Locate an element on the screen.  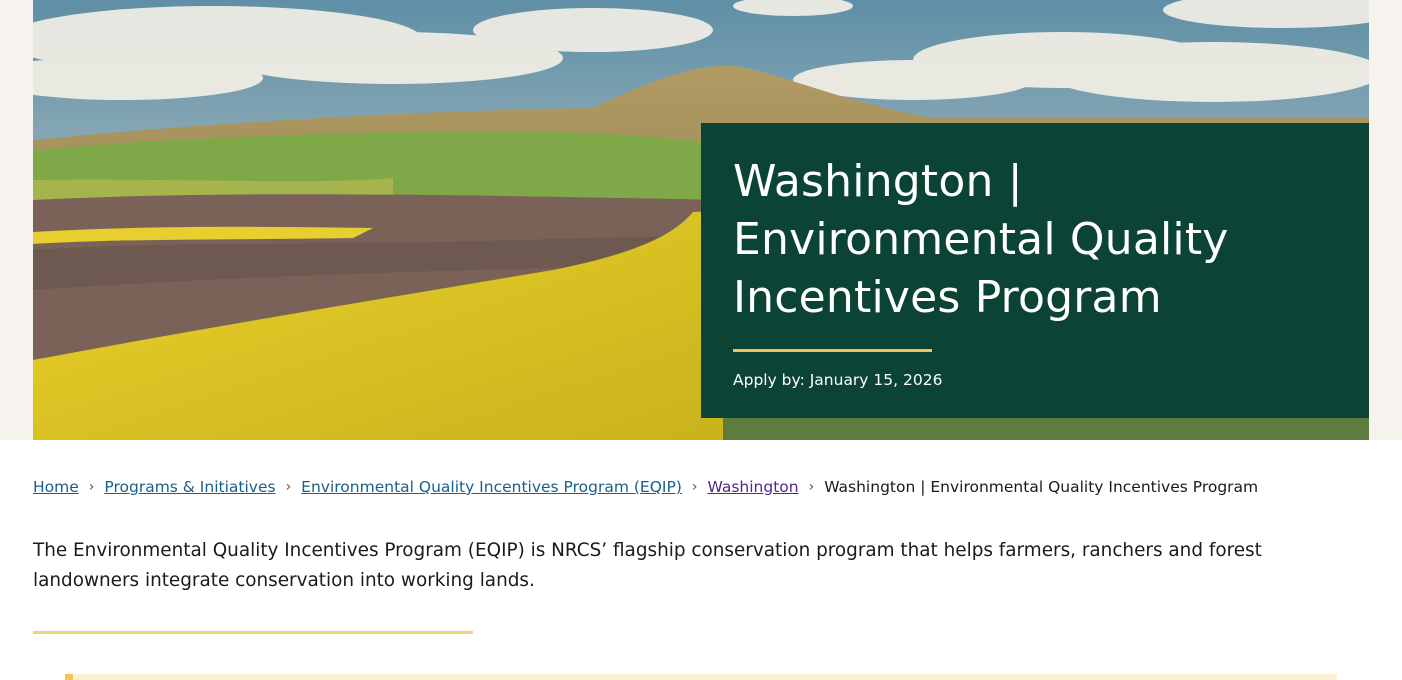
breadcrumb-home-link: Home is located at coordinates (56, 487).